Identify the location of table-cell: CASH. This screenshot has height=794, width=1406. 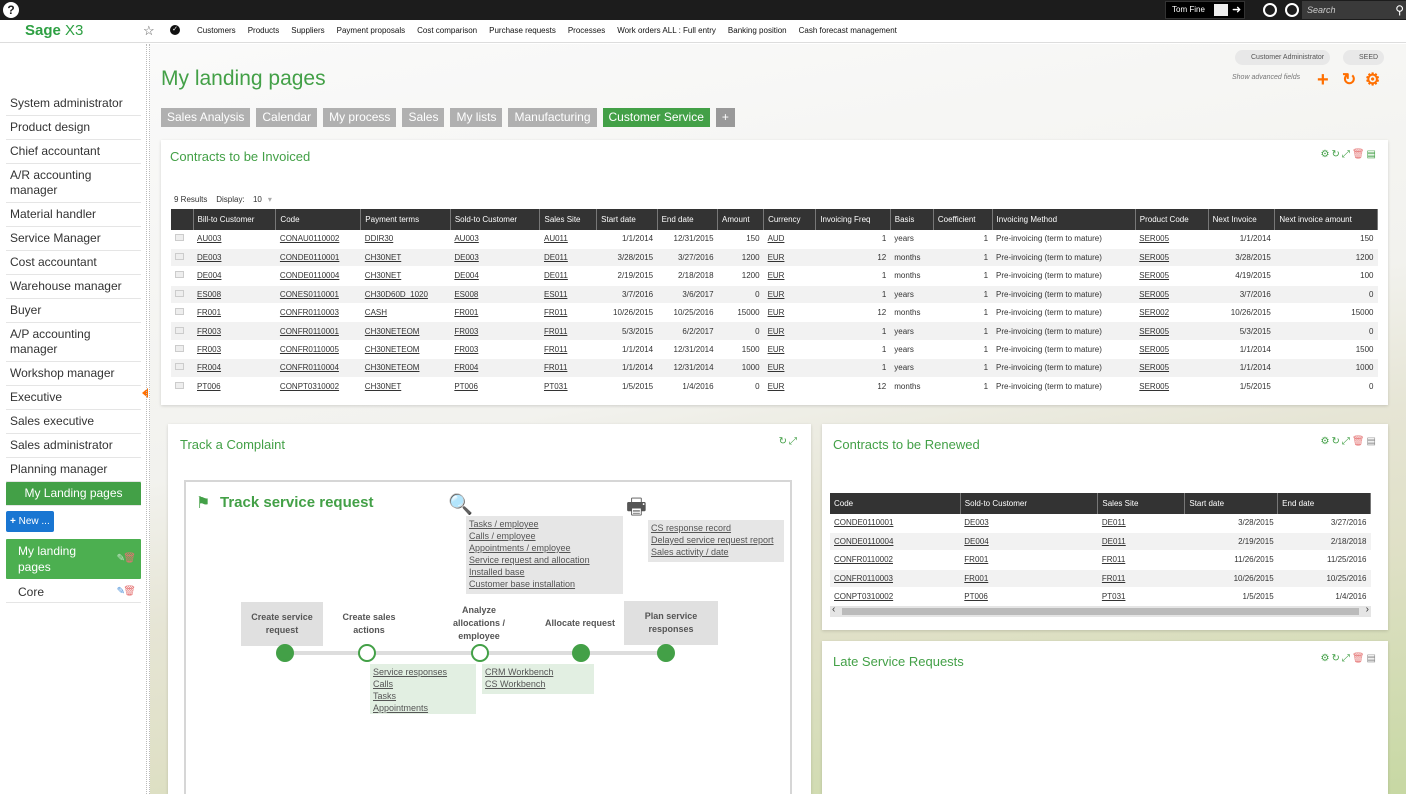
(405, 313).